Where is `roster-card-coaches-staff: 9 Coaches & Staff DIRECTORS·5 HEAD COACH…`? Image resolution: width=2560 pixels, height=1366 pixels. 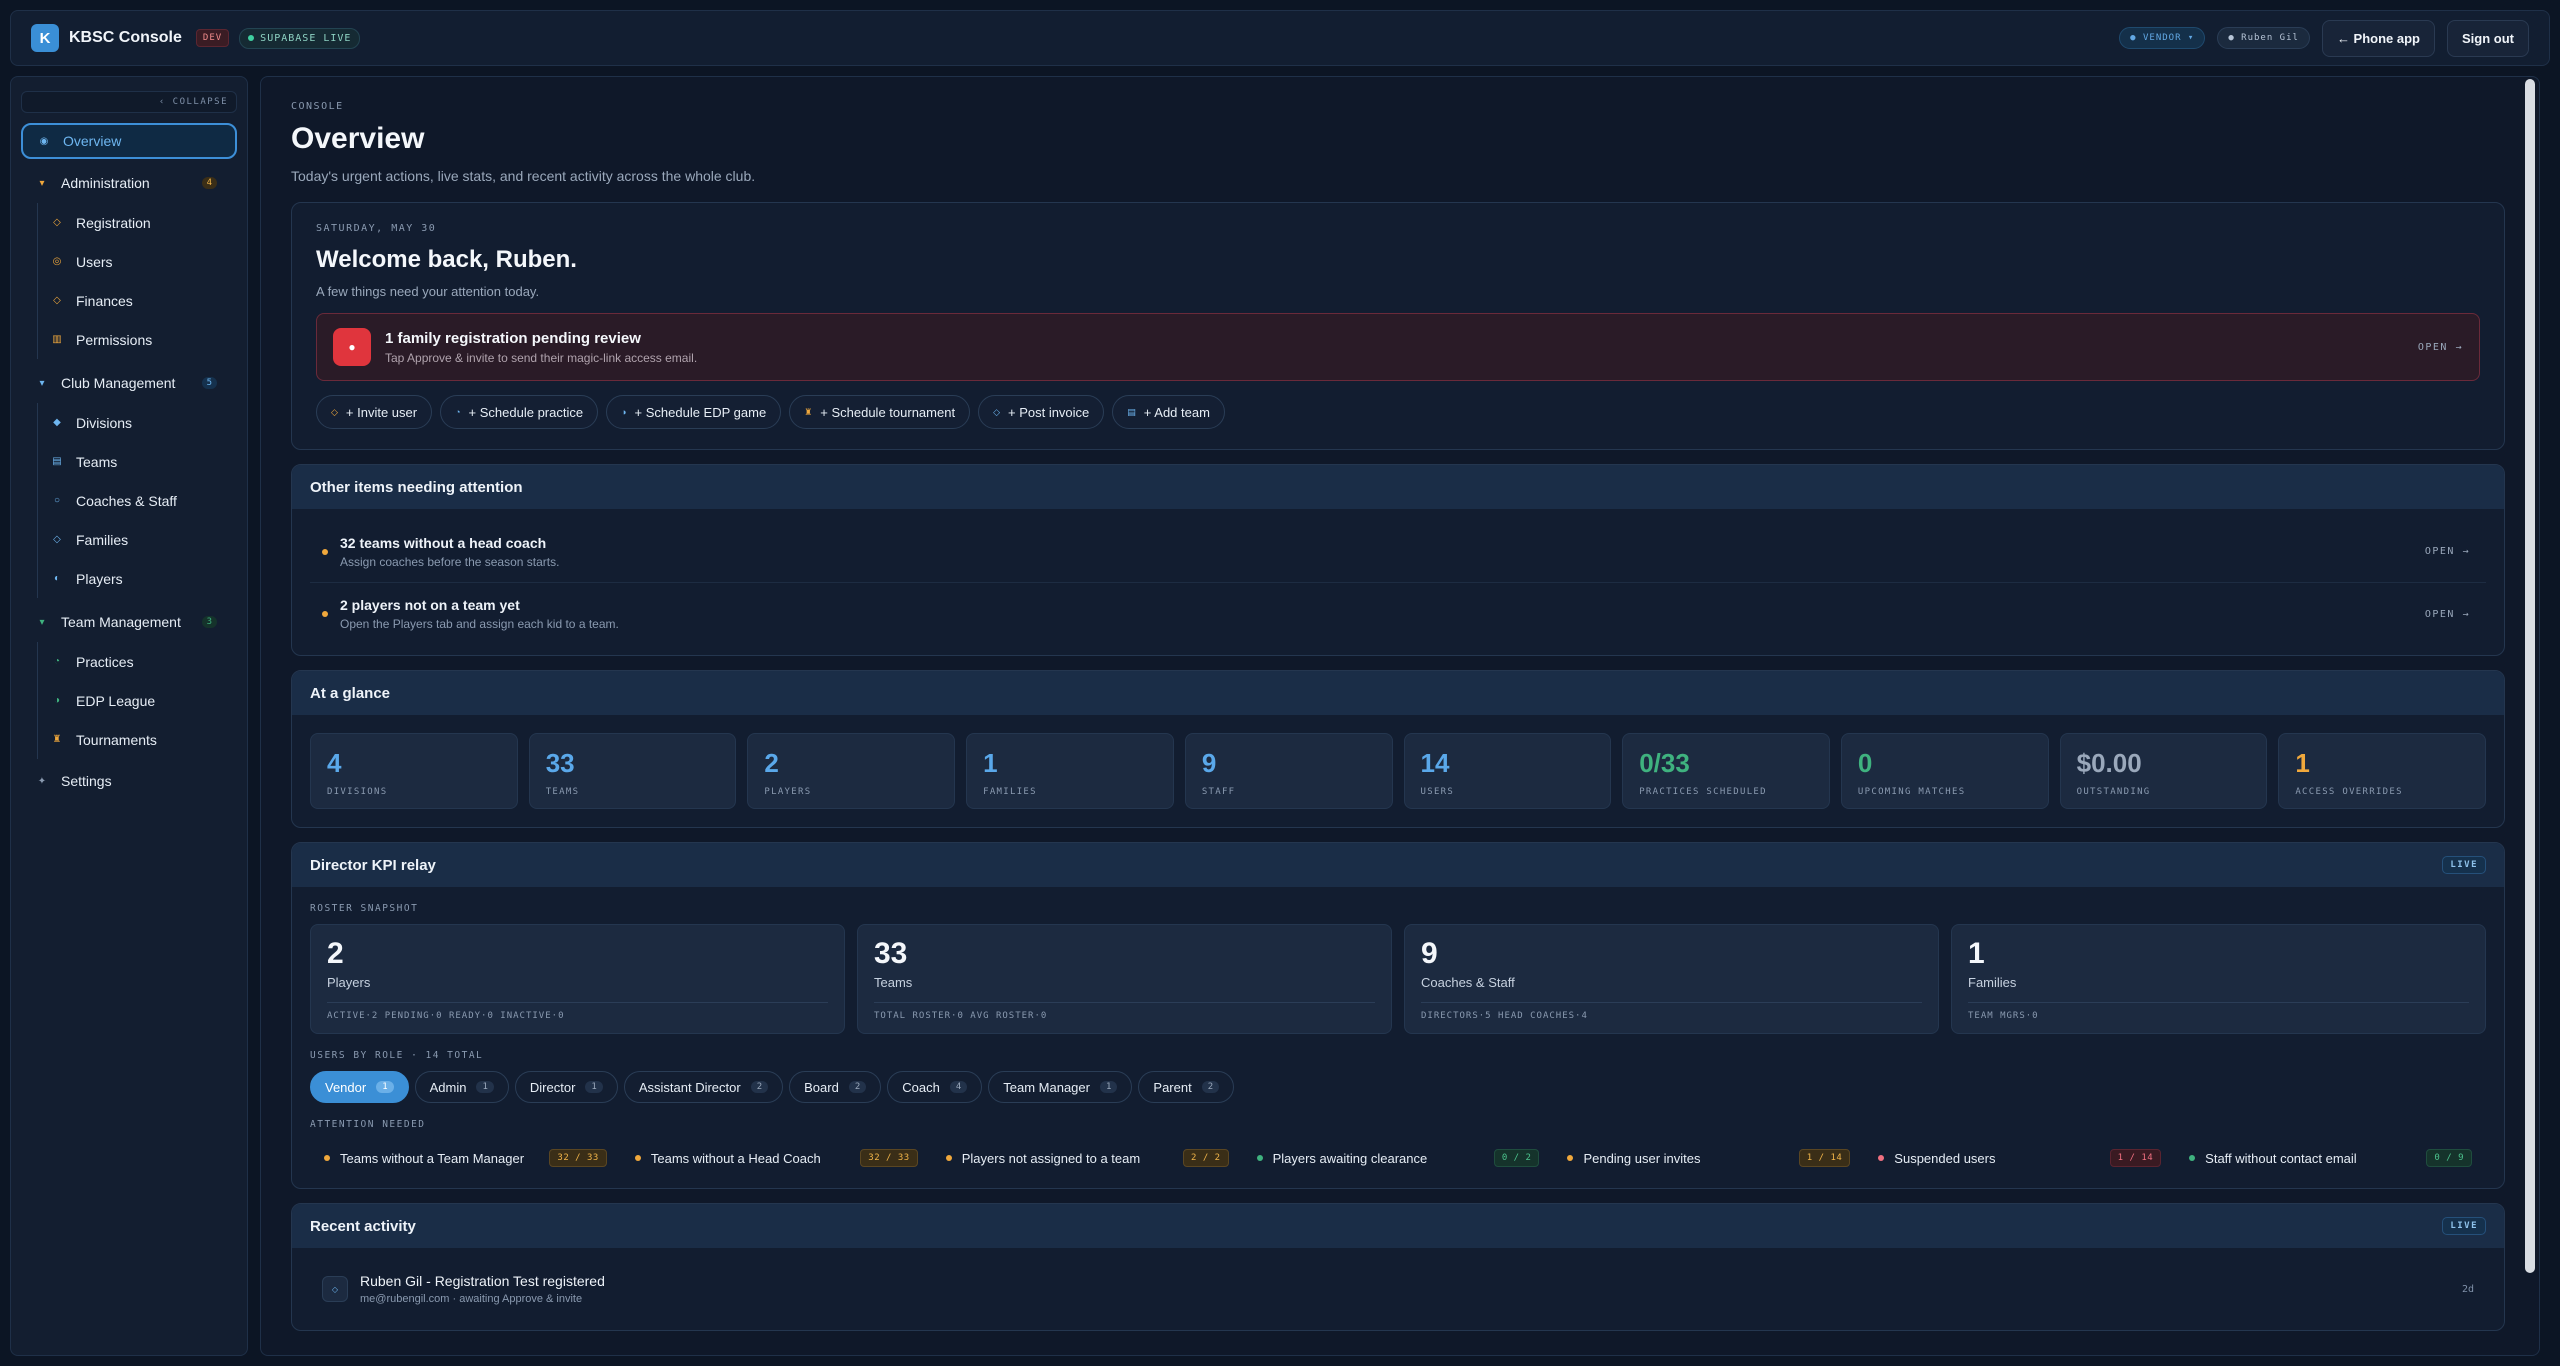 roster-card-coaches-staff: 9 Coaches & Staff DIRECTORS·5 HEAD COACH… is located at coordinates (1671, 979).